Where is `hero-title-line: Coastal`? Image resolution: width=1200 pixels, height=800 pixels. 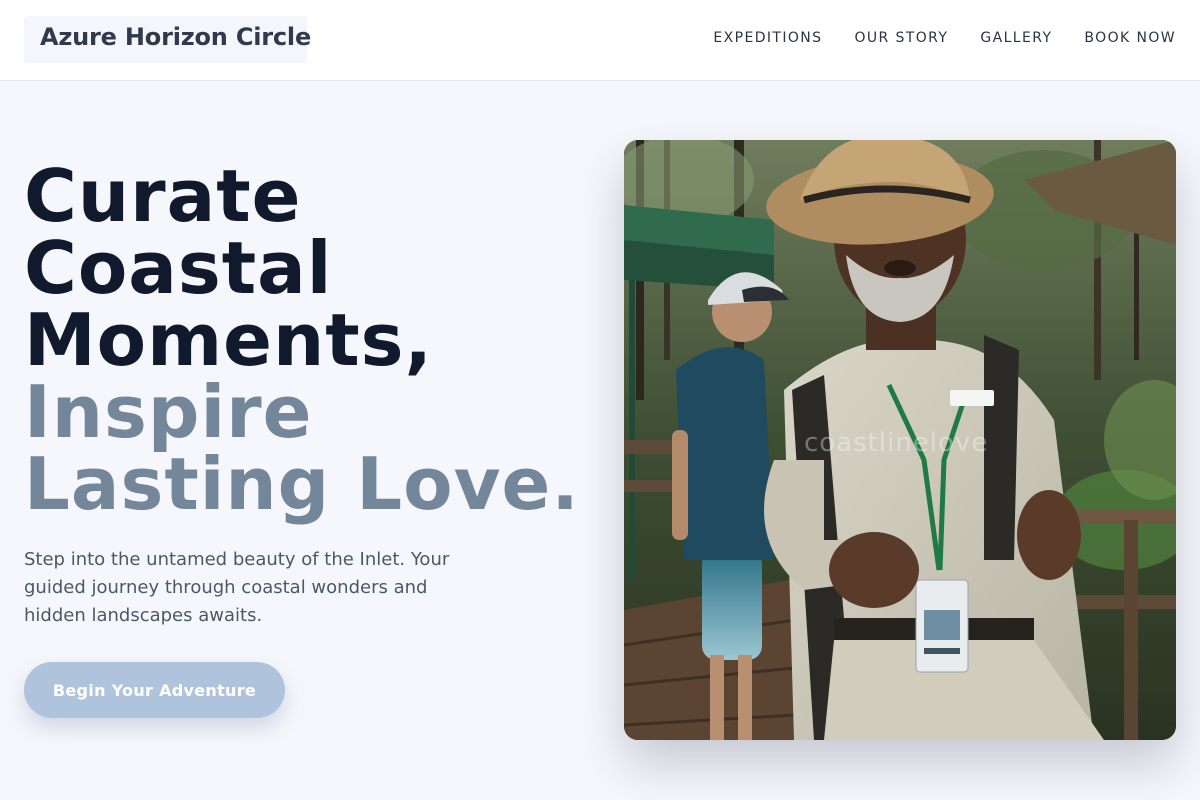 hero-title-line: Coastal is located at coordinates (178, 268).